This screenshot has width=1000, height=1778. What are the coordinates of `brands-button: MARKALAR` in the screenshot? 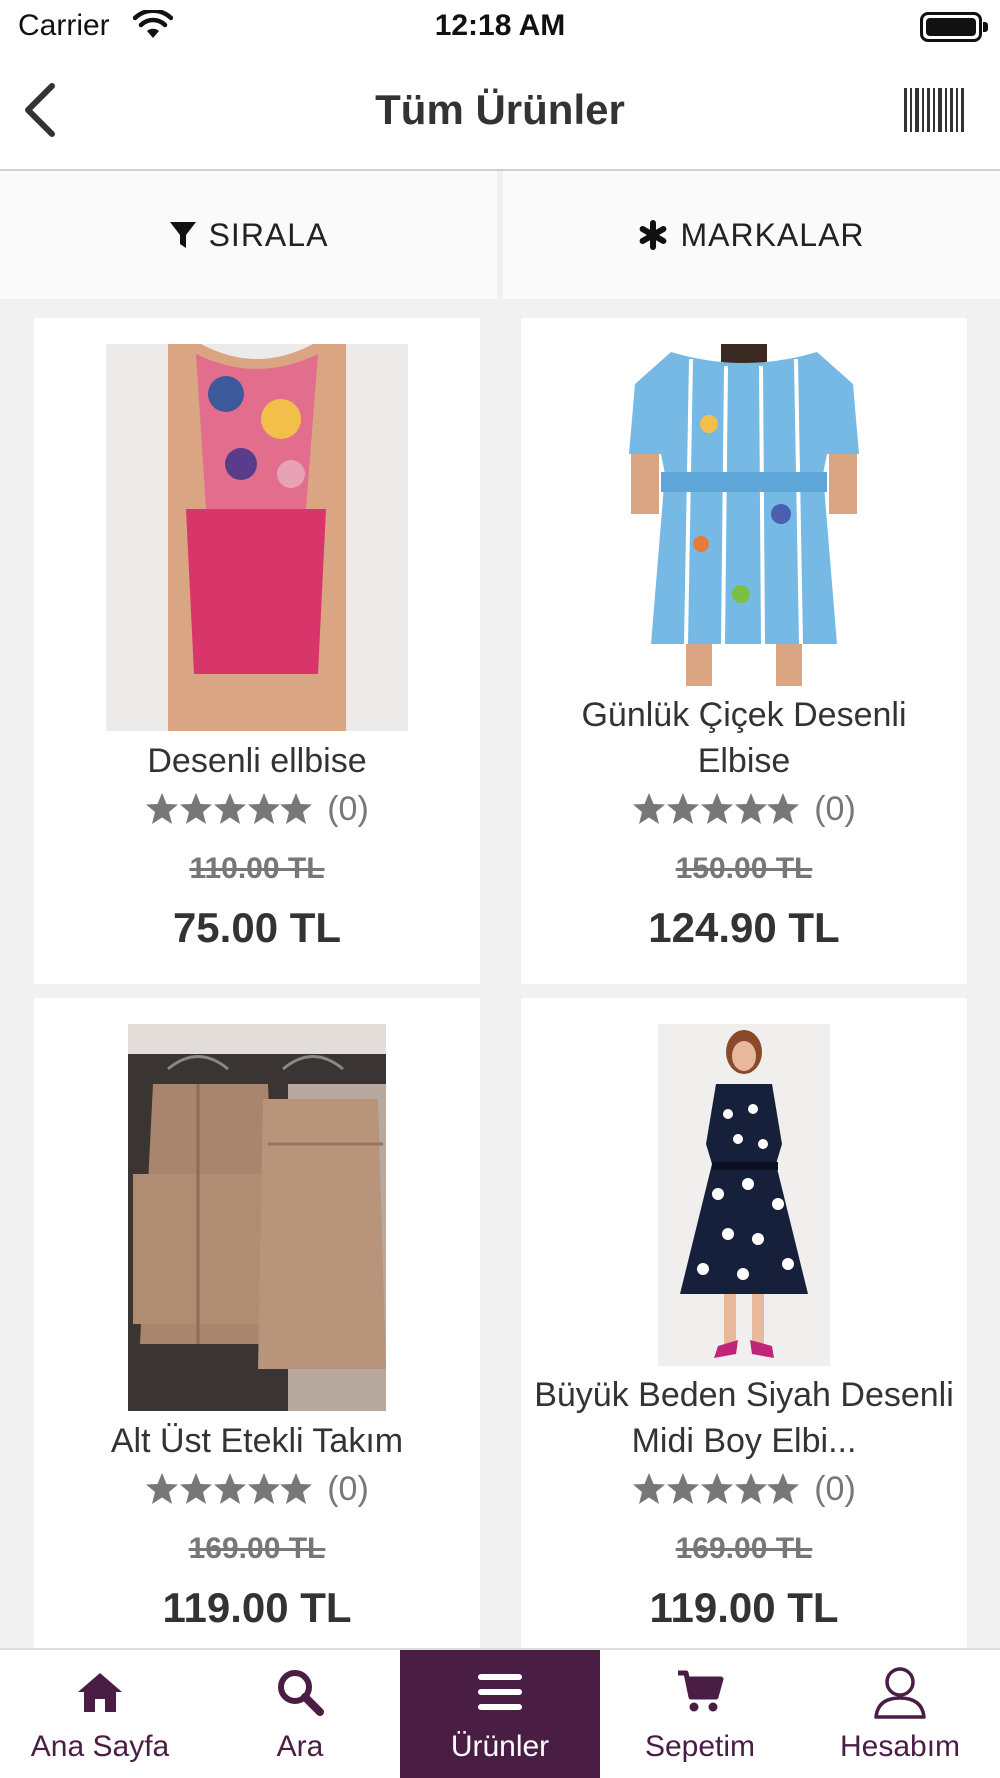 It's located at (751, 235).